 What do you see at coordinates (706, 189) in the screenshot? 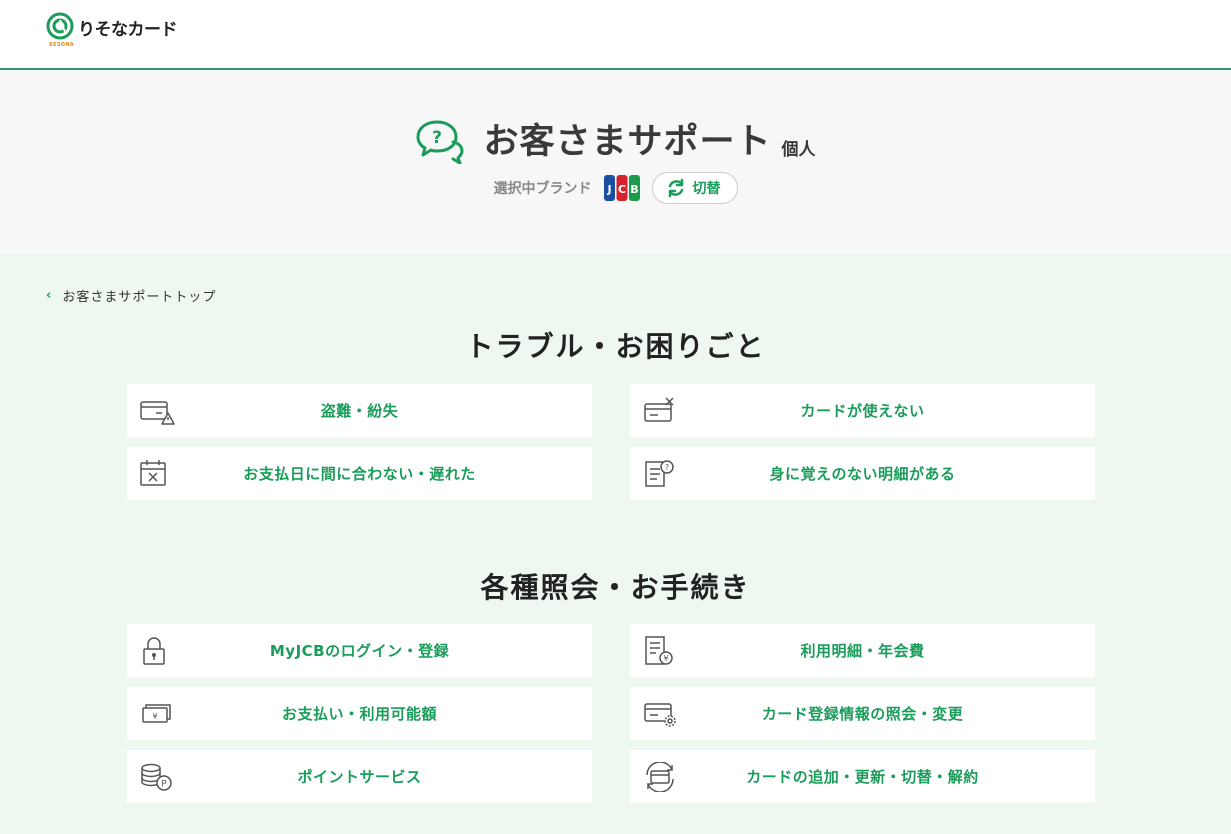
I see `switch-label: 切替` at bounding box center [706, 189].